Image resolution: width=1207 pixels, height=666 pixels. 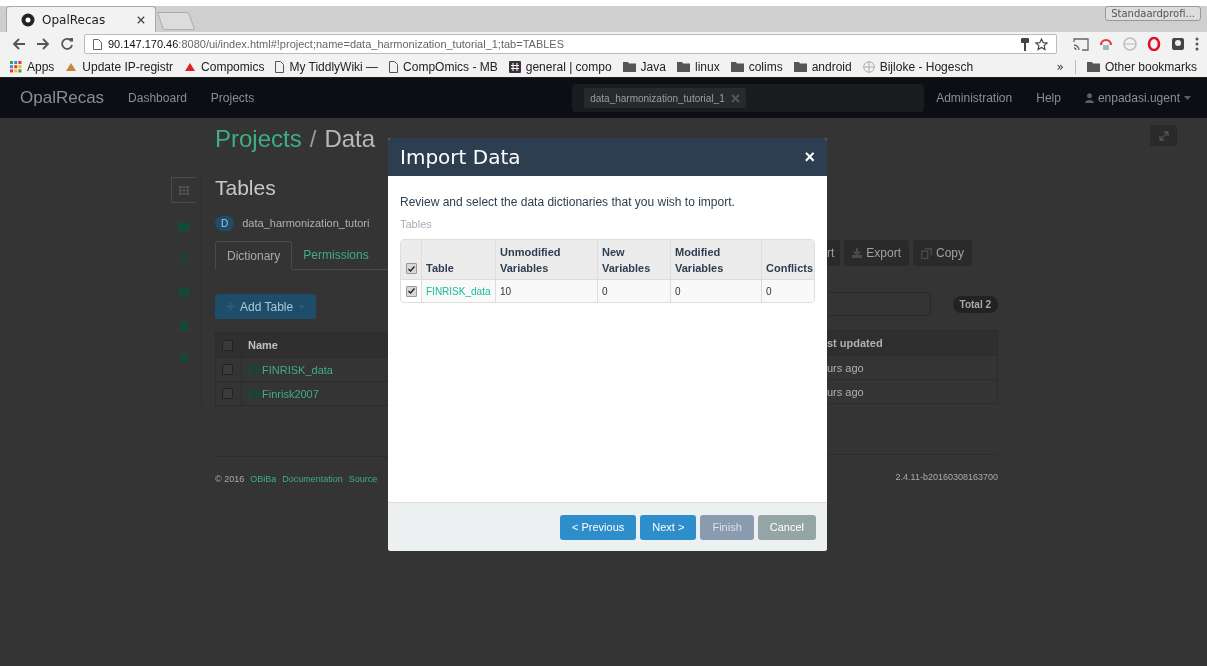 What do you see at coordinates (560, 66) in the screenshot?
I see `bookmark: general | compo` at bounding box center [560, 66].